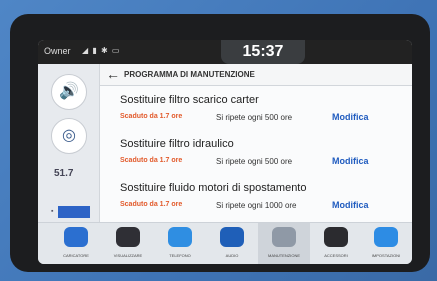  Describe the element at coordinates (113, 74) in the screenshot. I see `back-button: ←` at that location.